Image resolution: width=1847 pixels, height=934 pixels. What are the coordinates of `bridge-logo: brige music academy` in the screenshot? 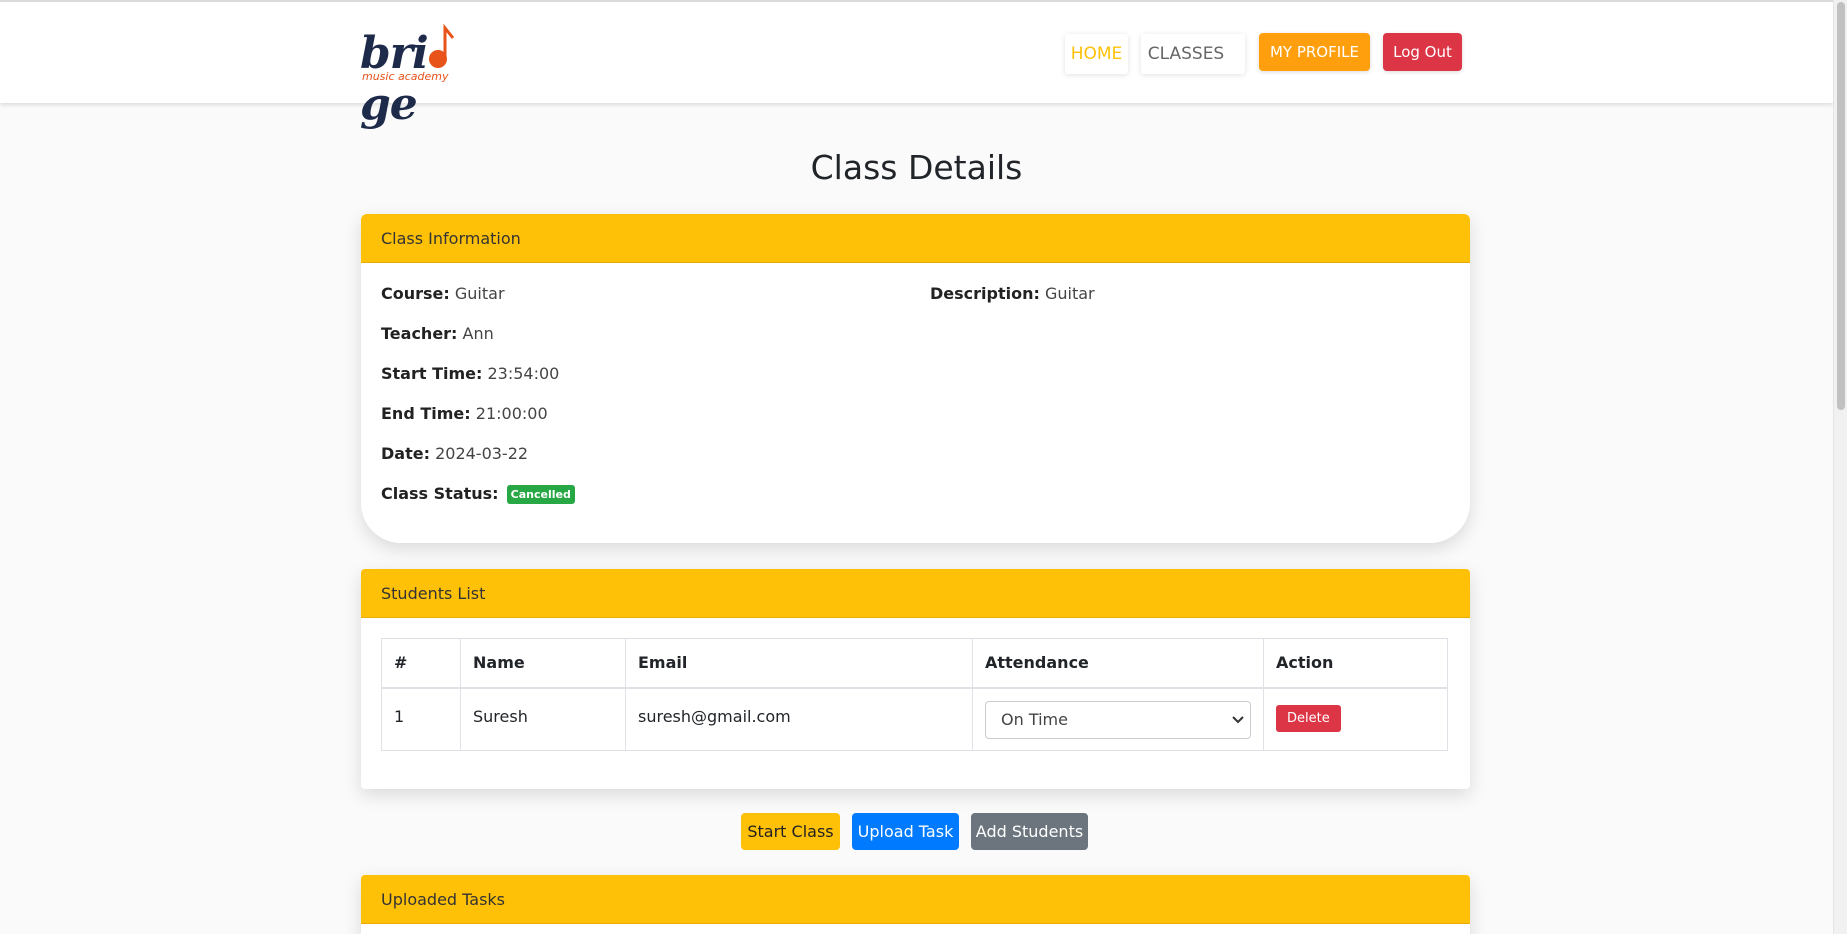 It's located at (424, 77).